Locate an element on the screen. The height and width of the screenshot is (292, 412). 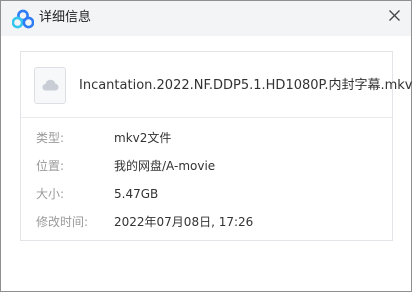
divider is located at coordinates (206, 117).